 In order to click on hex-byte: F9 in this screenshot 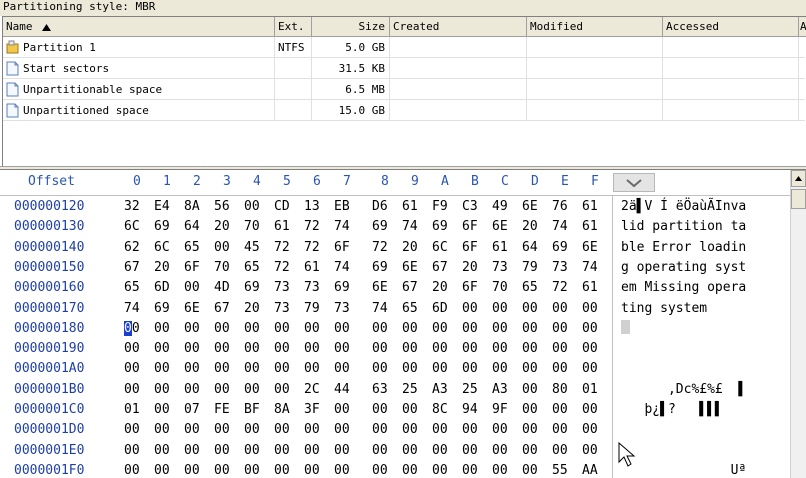, I will do `click(440, 206)`.